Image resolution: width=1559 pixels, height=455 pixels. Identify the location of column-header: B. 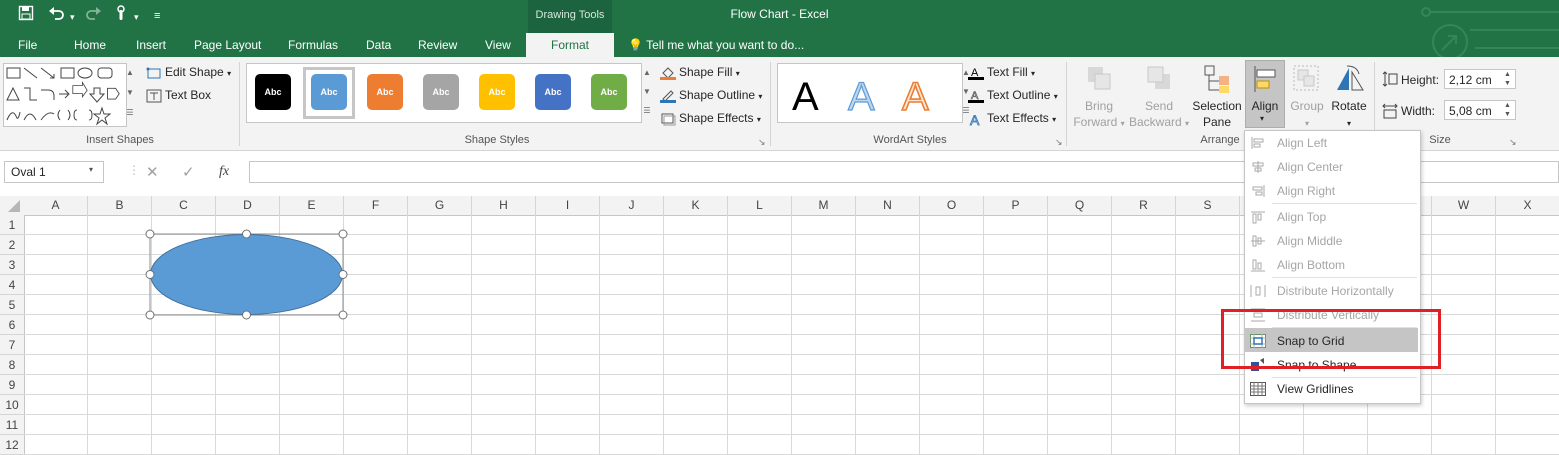
(120, 205).